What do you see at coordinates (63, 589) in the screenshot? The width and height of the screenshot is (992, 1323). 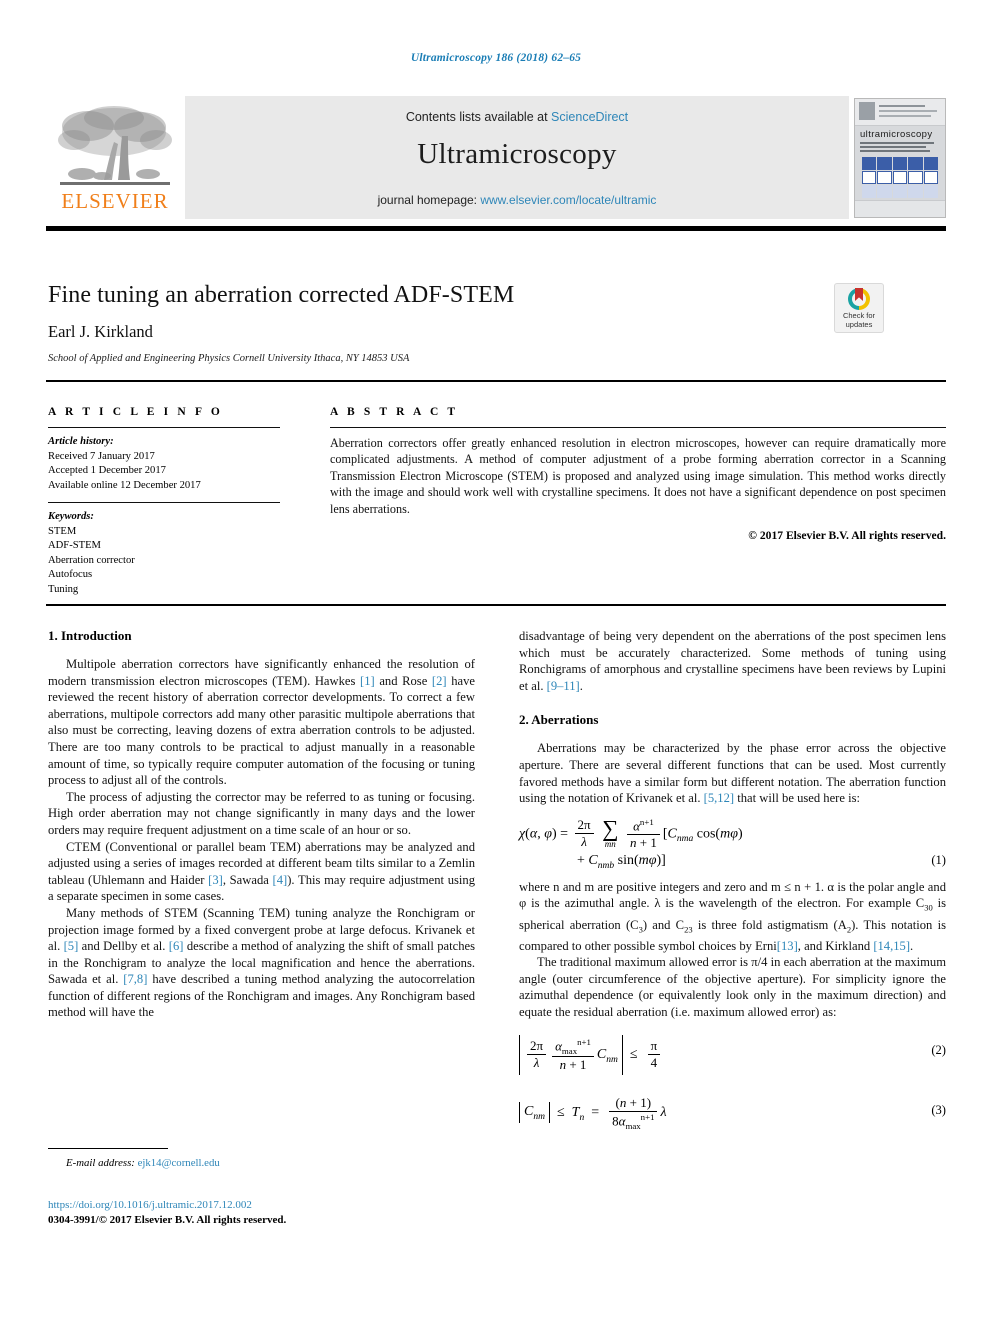 I see `keyword-item: Tuning` at bounding box center [63, 589].